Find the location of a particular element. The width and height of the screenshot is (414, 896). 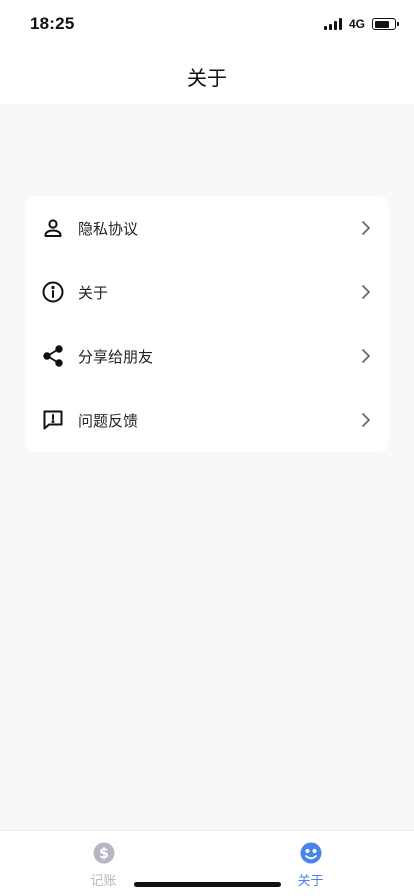

tab-label: 关于 is located at coordinates (310, 881).